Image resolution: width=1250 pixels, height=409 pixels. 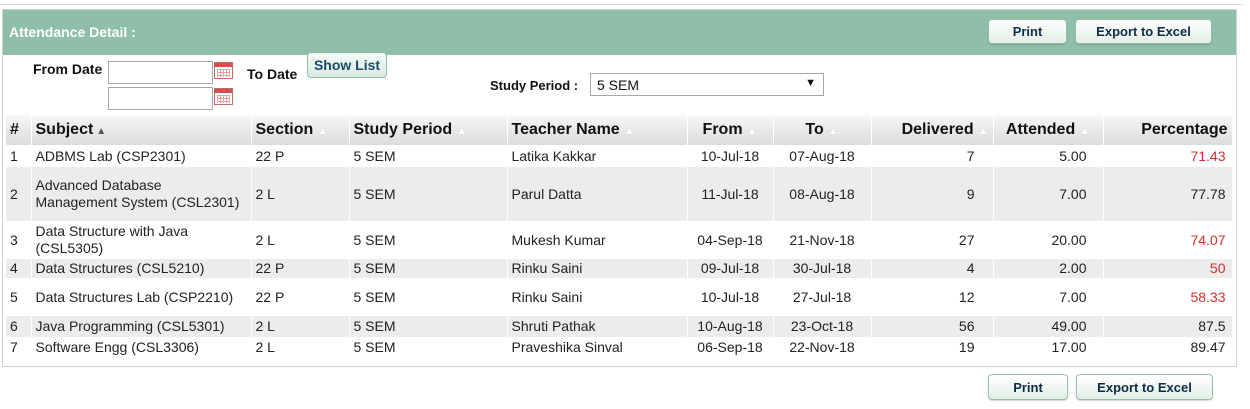 I want to click on cell-subject: Data Structure with Java (CSL5305), so click(x=141, y=240).